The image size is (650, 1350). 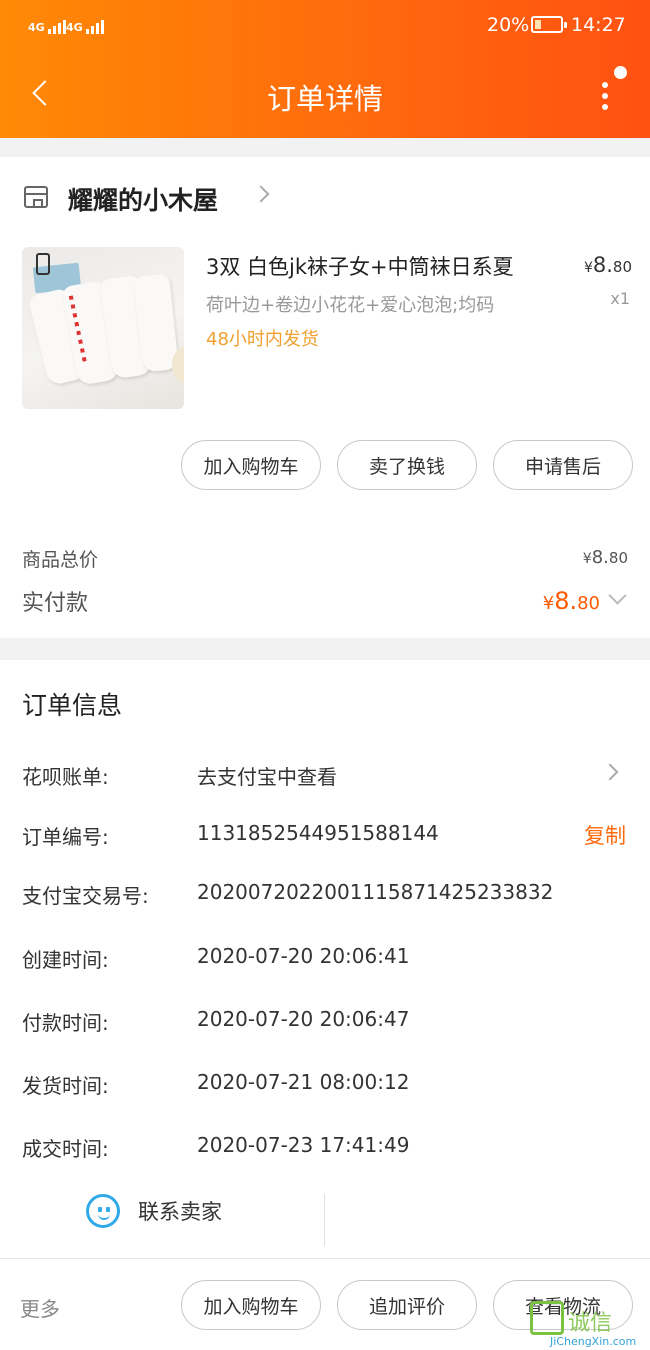 I want to click on product-thumbnail, so click(x=103, y=328).